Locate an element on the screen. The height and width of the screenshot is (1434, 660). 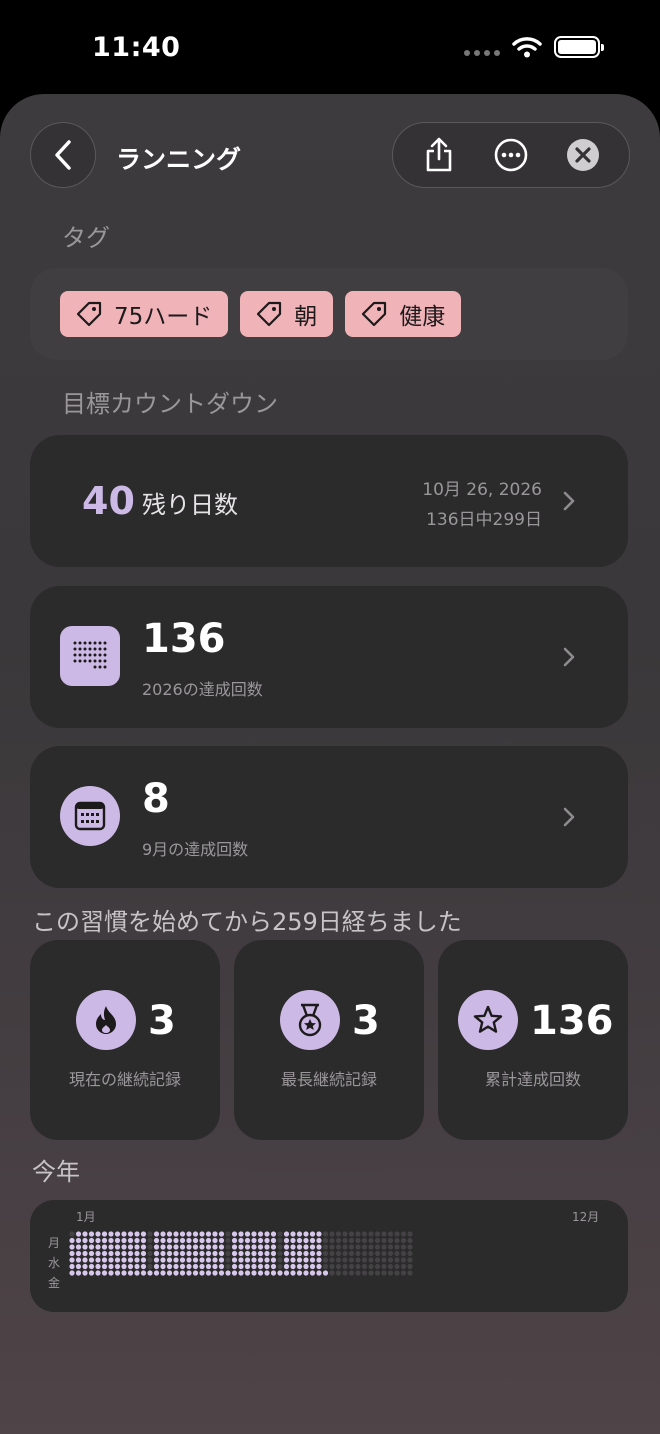
cellular-signal-icon is located at coordinates (482, 53).